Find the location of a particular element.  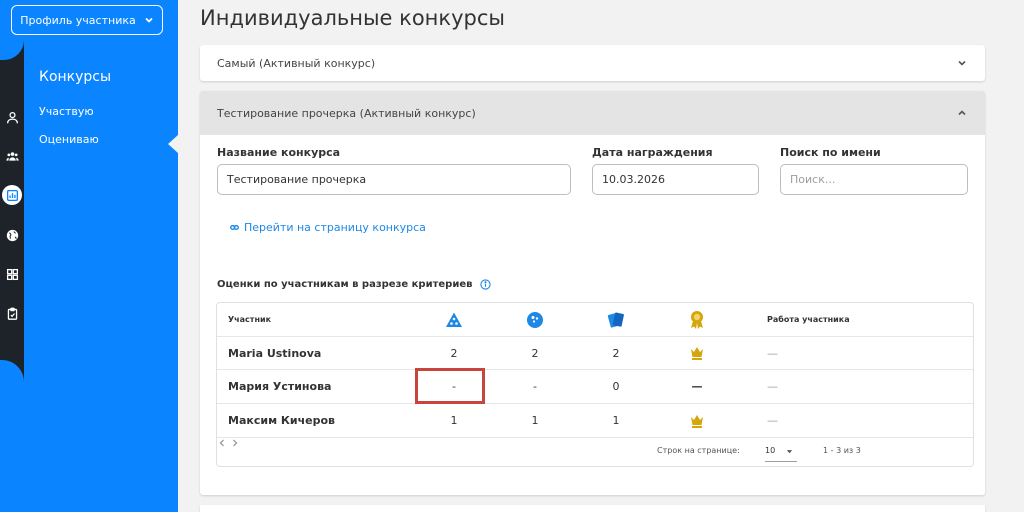

medal-icon is located at coordinates (697, 319).